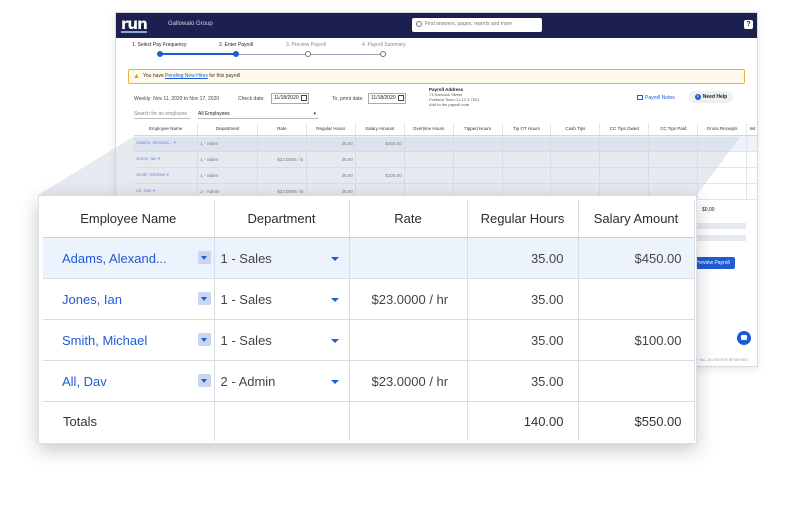 The image size is (800, 509). I want to click on header-employee-name: Employee Name, so click(129, 219).